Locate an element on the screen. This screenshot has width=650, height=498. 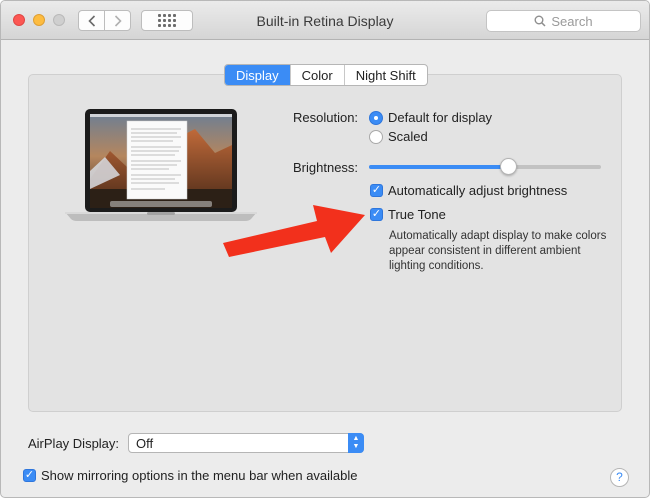
mirroring-checkbox: ✓ is located at coordinates (29, 475).